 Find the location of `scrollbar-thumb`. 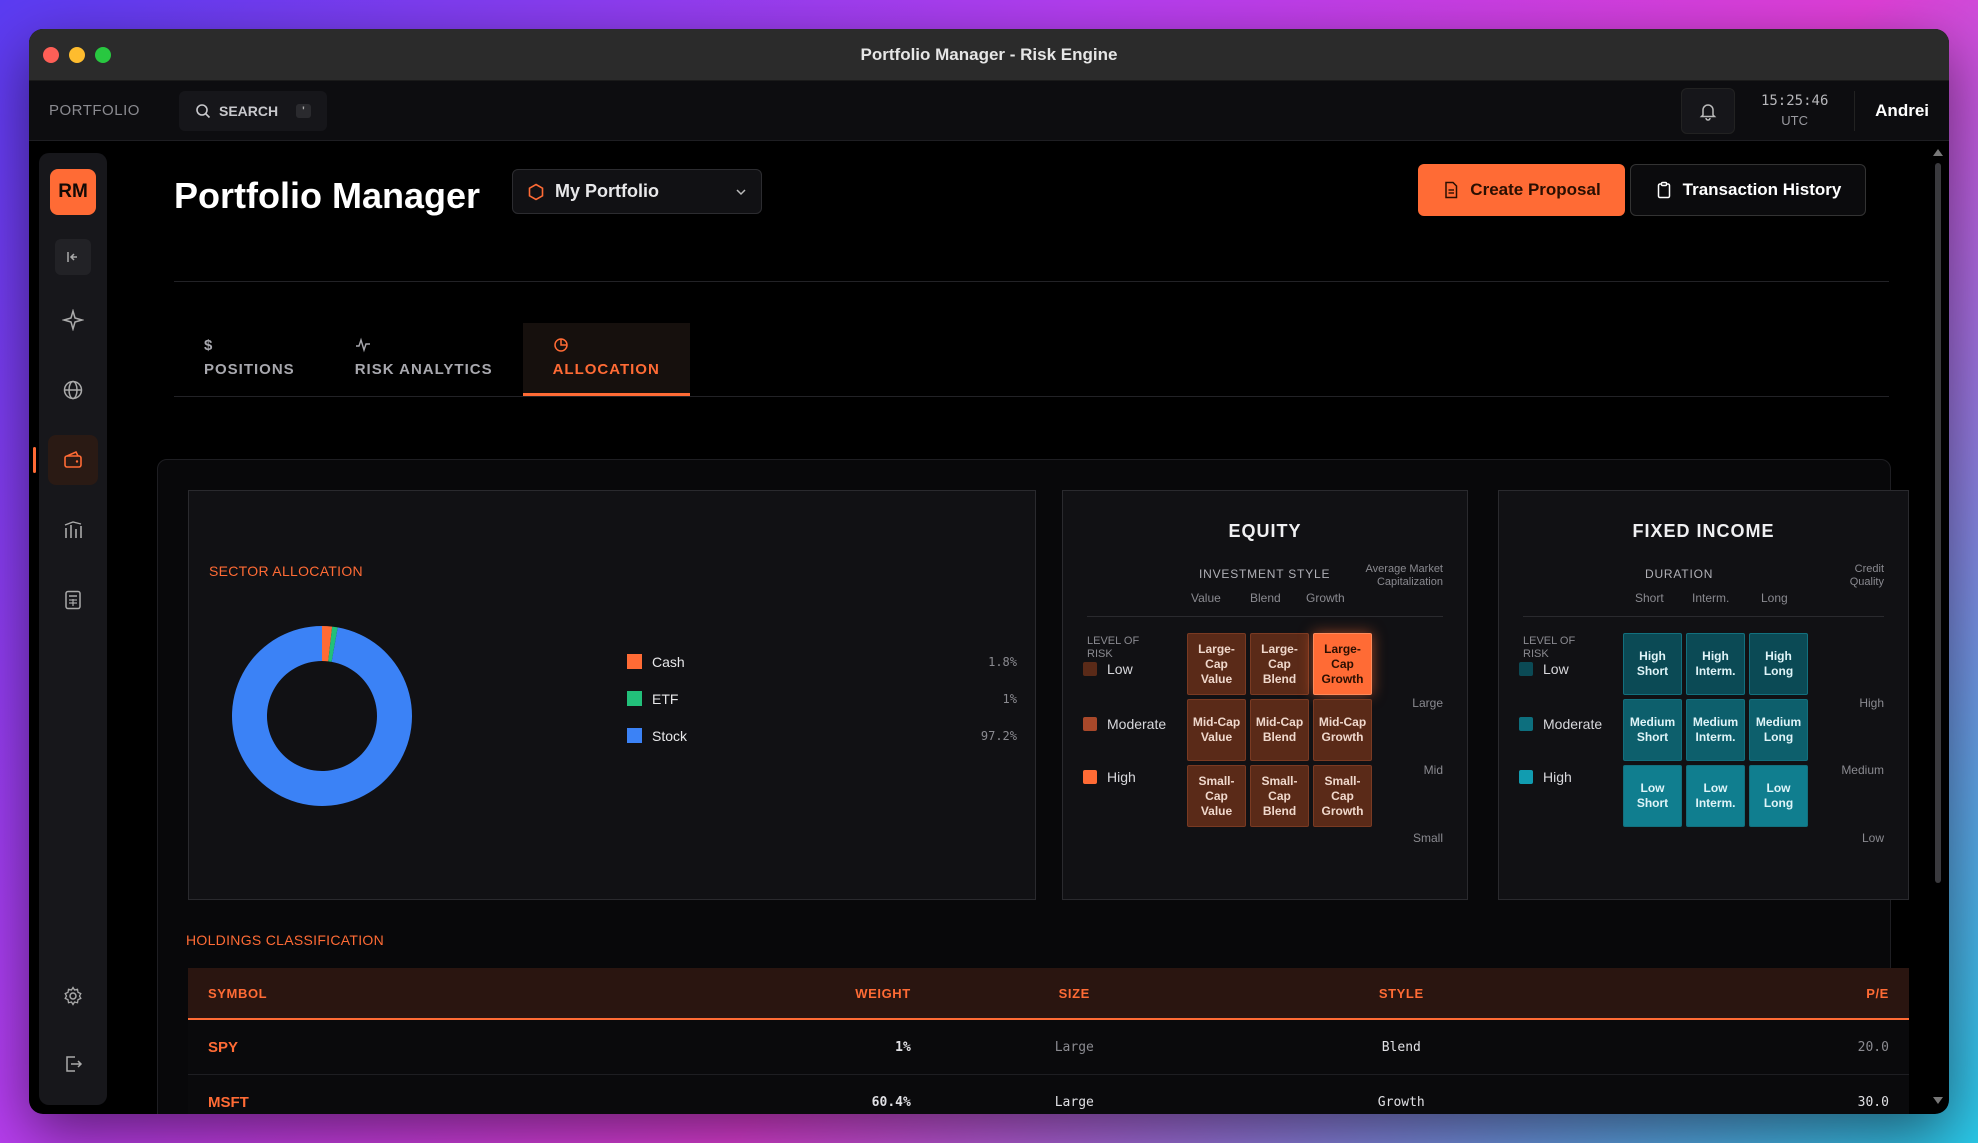

scrollbar-thumb is located at coordinates (1938, 523).